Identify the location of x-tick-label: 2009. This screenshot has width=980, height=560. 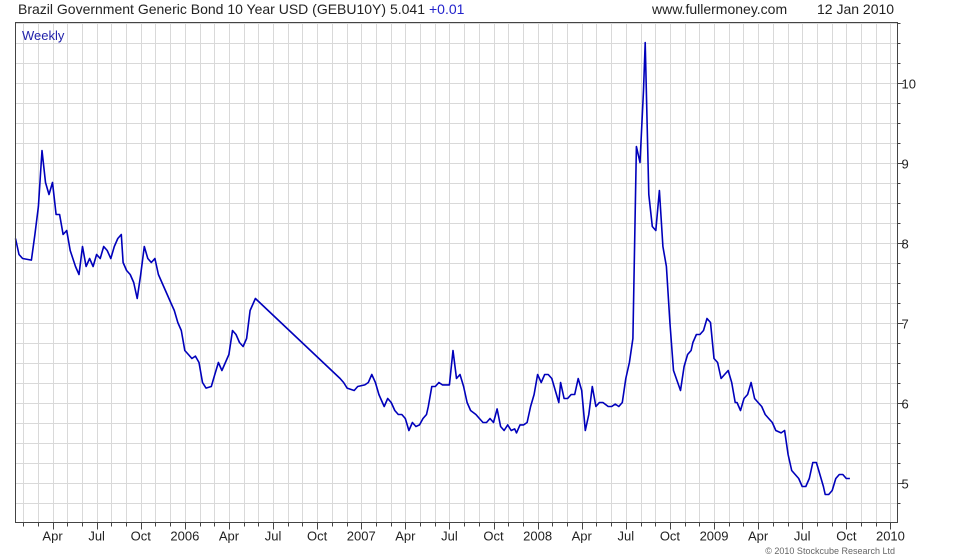
(714, 536).